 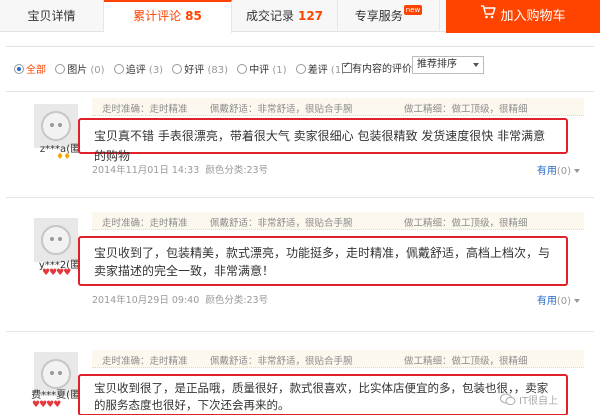 I want to click on add-to-cart-label: 加入购物车, so click(x=533, y=16).